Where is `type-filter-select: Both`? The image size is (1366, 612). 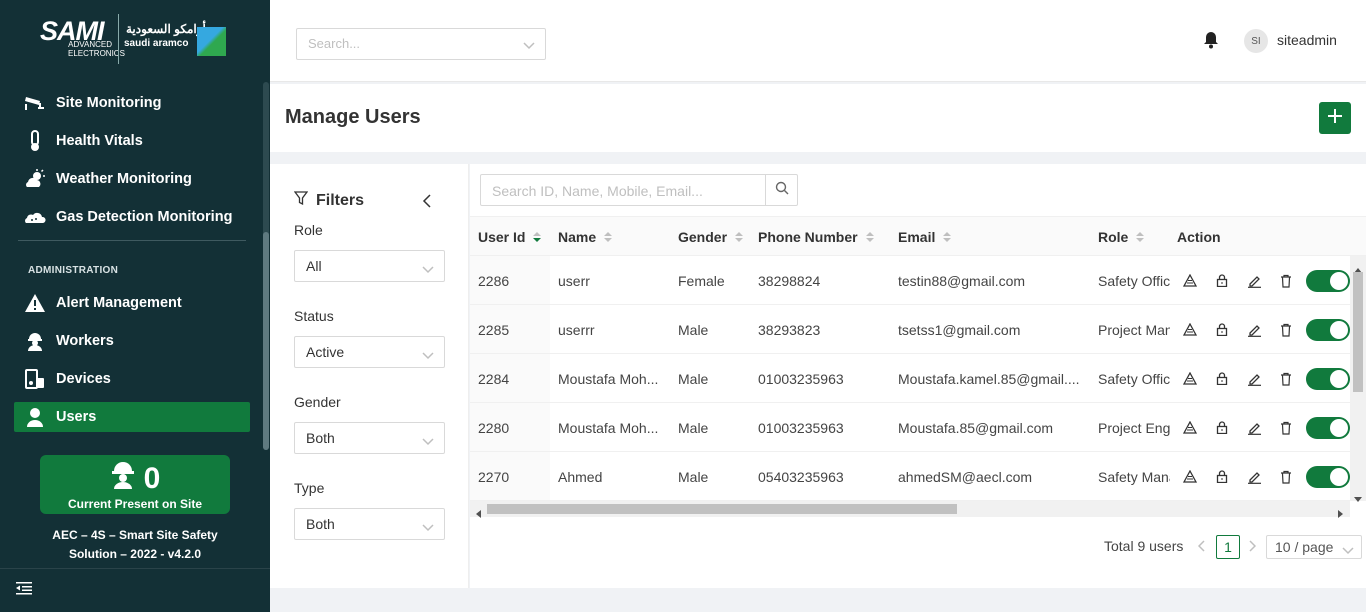
type-filter-select: Both is located at coordinates (369, 524).